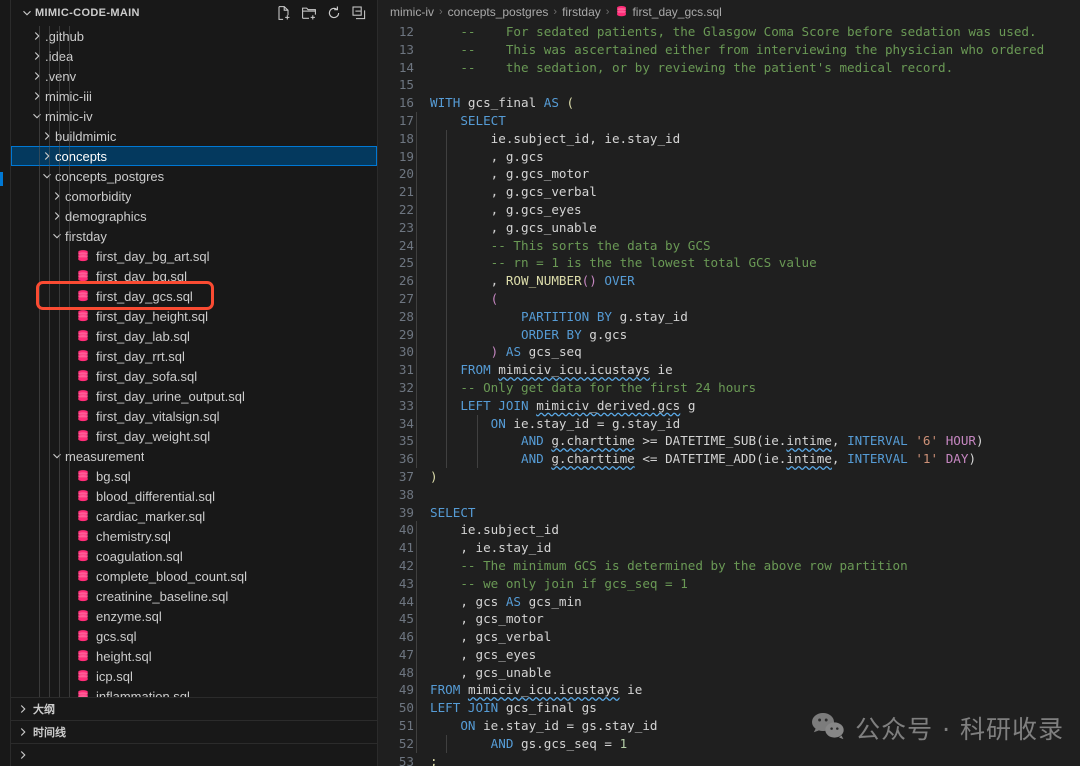 The width and height of the screenshot is (1080, 766). What do you see at coordinates (729, 192) in the screenshot?
I see `code-line: 21 , g.gcs_verbal` at bounding box center [729, 192].